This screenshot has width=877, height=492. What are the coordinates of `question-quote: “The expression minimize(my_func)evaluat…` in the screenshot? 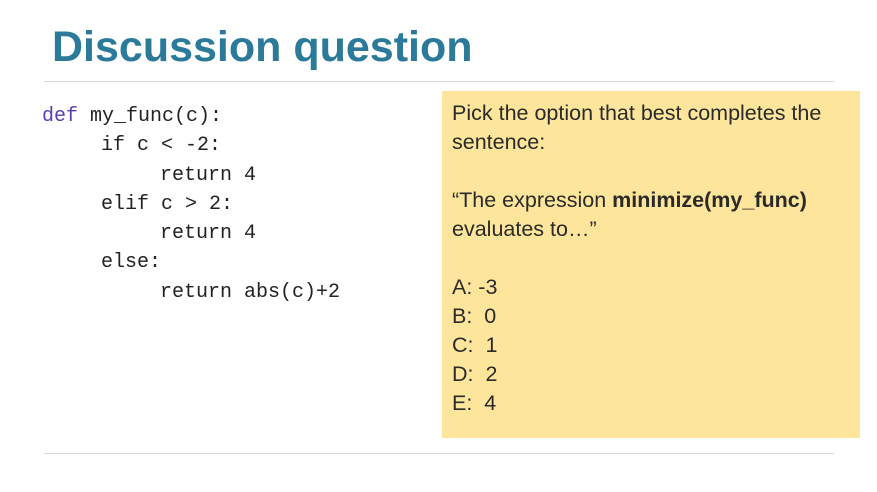 It's located at (651, 215).